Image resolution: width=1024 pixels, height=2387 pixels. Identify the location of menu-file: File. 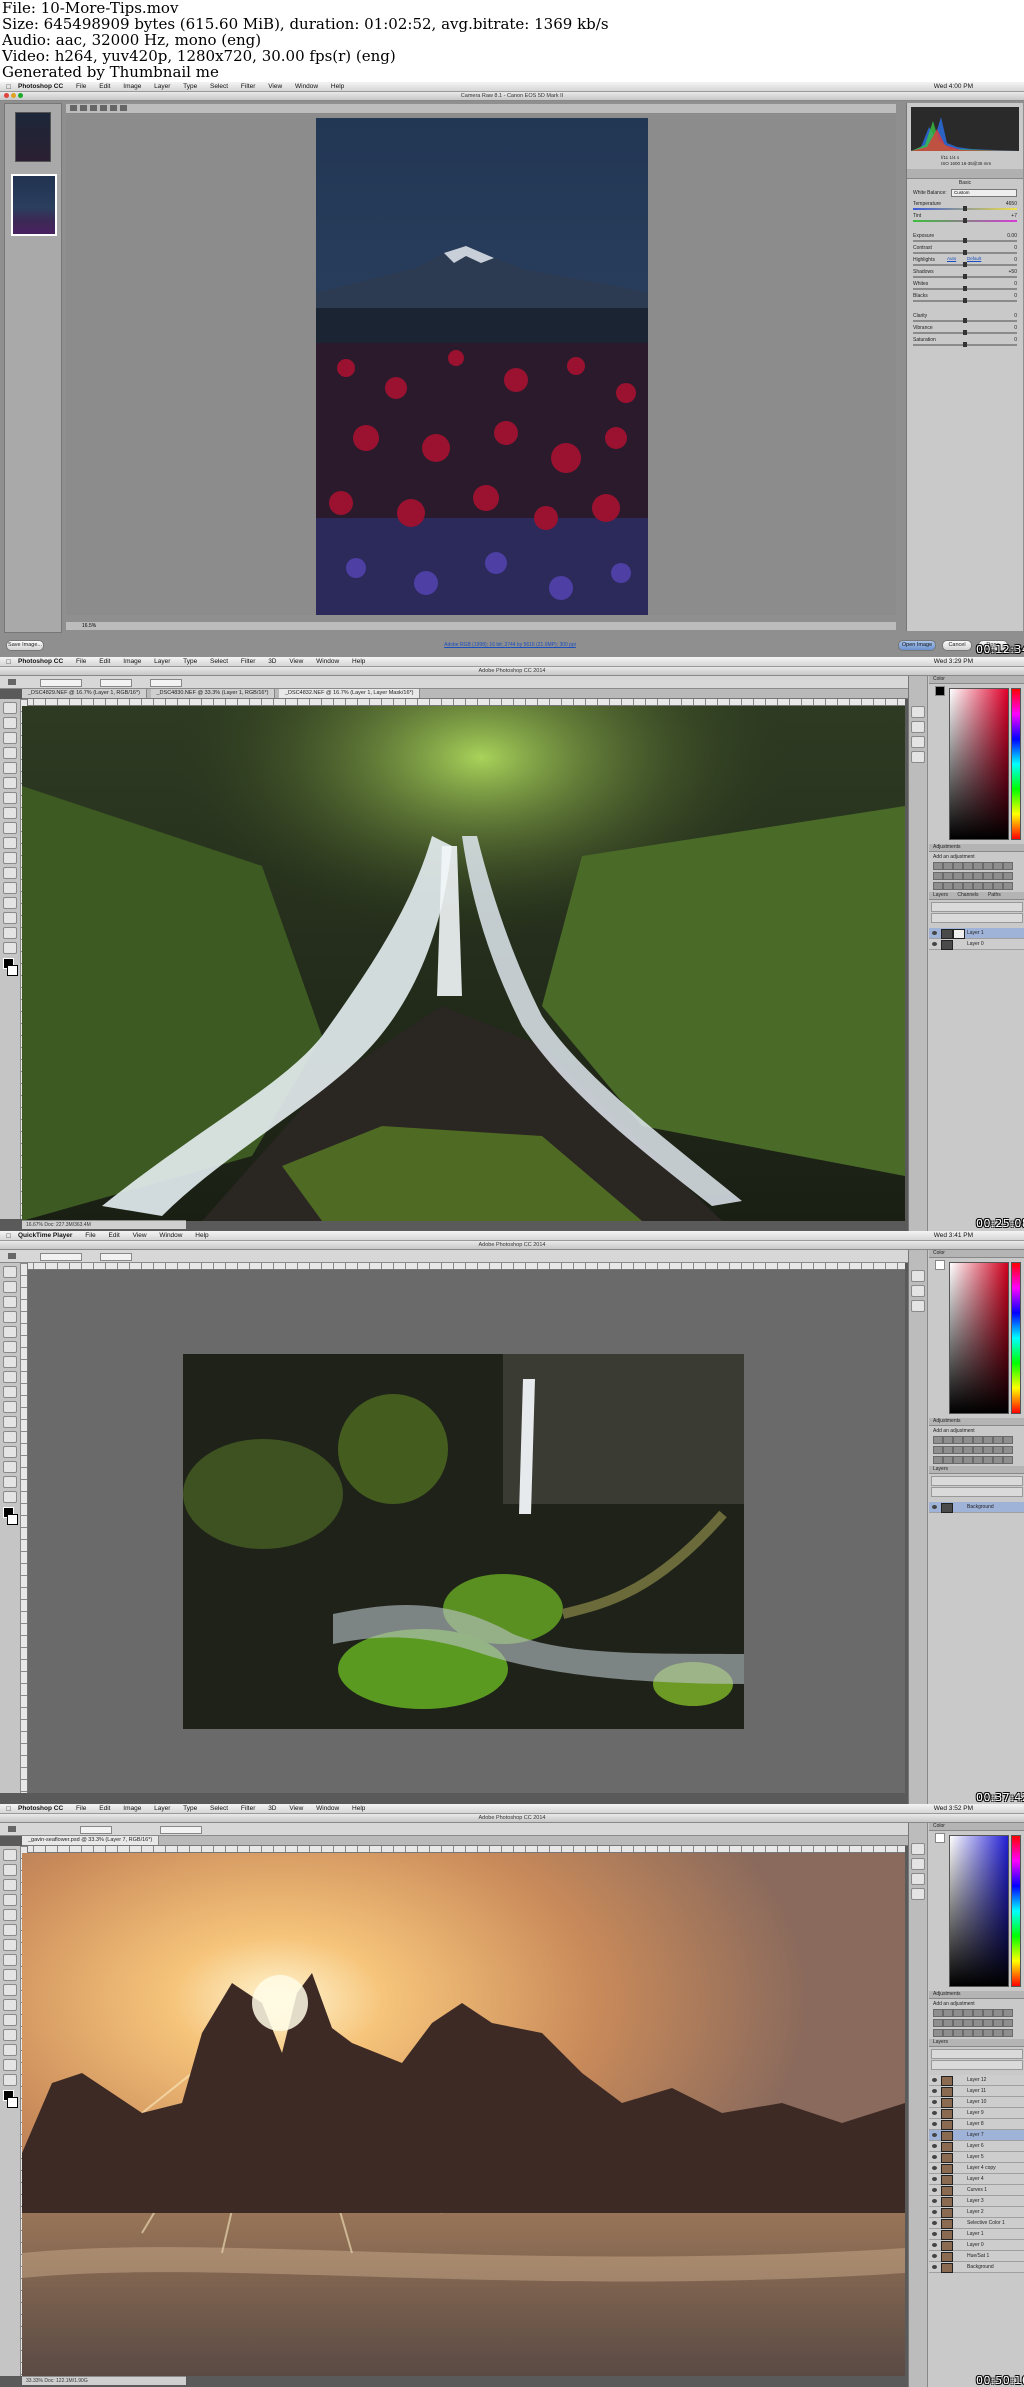
(81, 86).